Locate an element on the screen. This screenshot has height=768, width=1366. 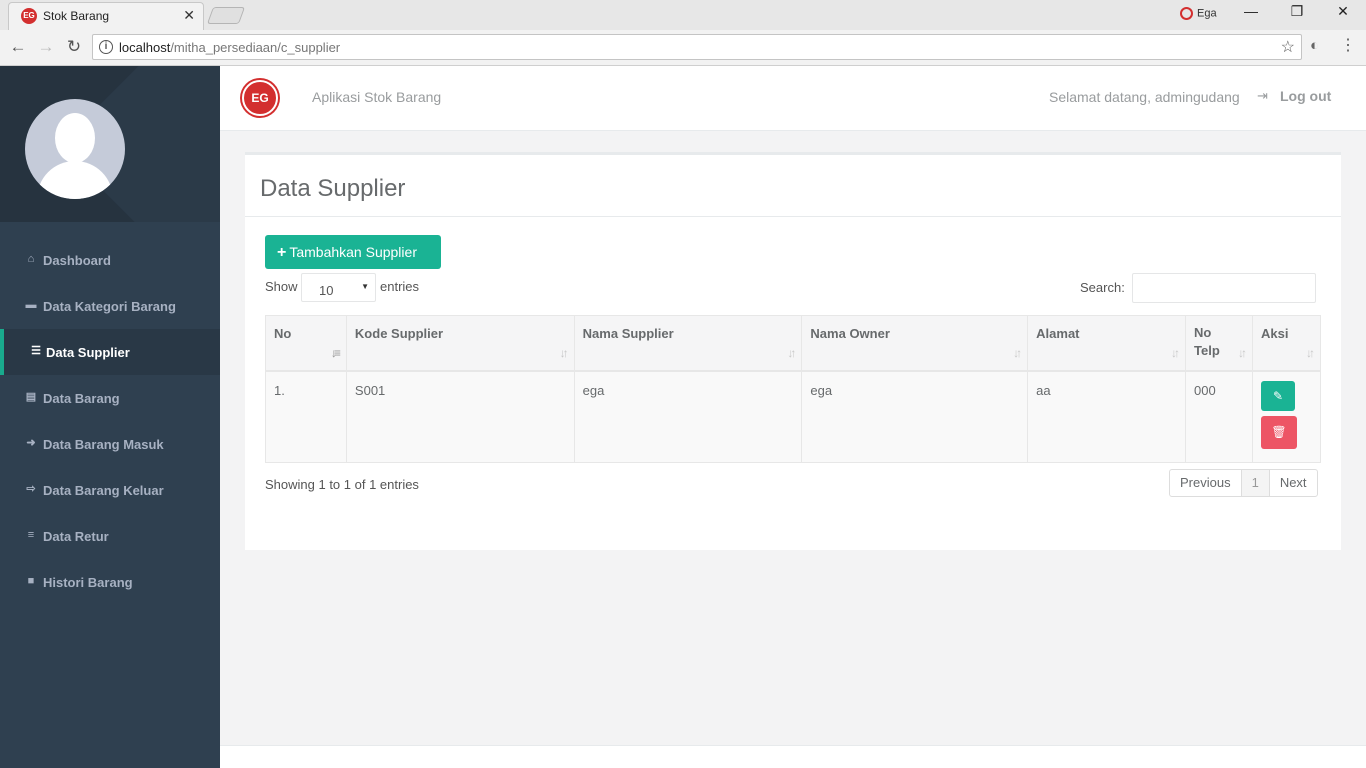
column-header-no-telp: No Telp ↓↑ is located at coordinates (1219, 343).